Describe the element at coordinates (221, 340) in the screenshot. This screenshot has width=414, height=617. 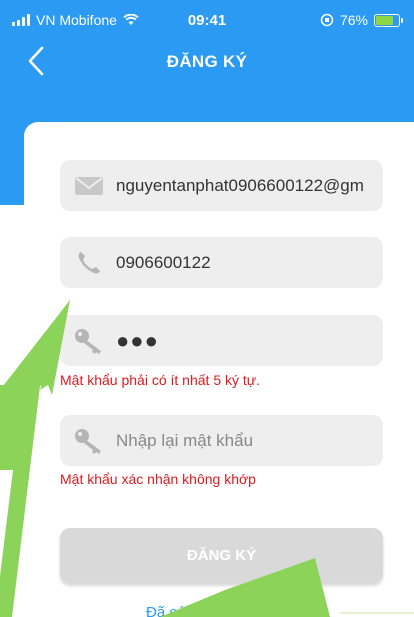
I see `password-field: ●●●` at that location.